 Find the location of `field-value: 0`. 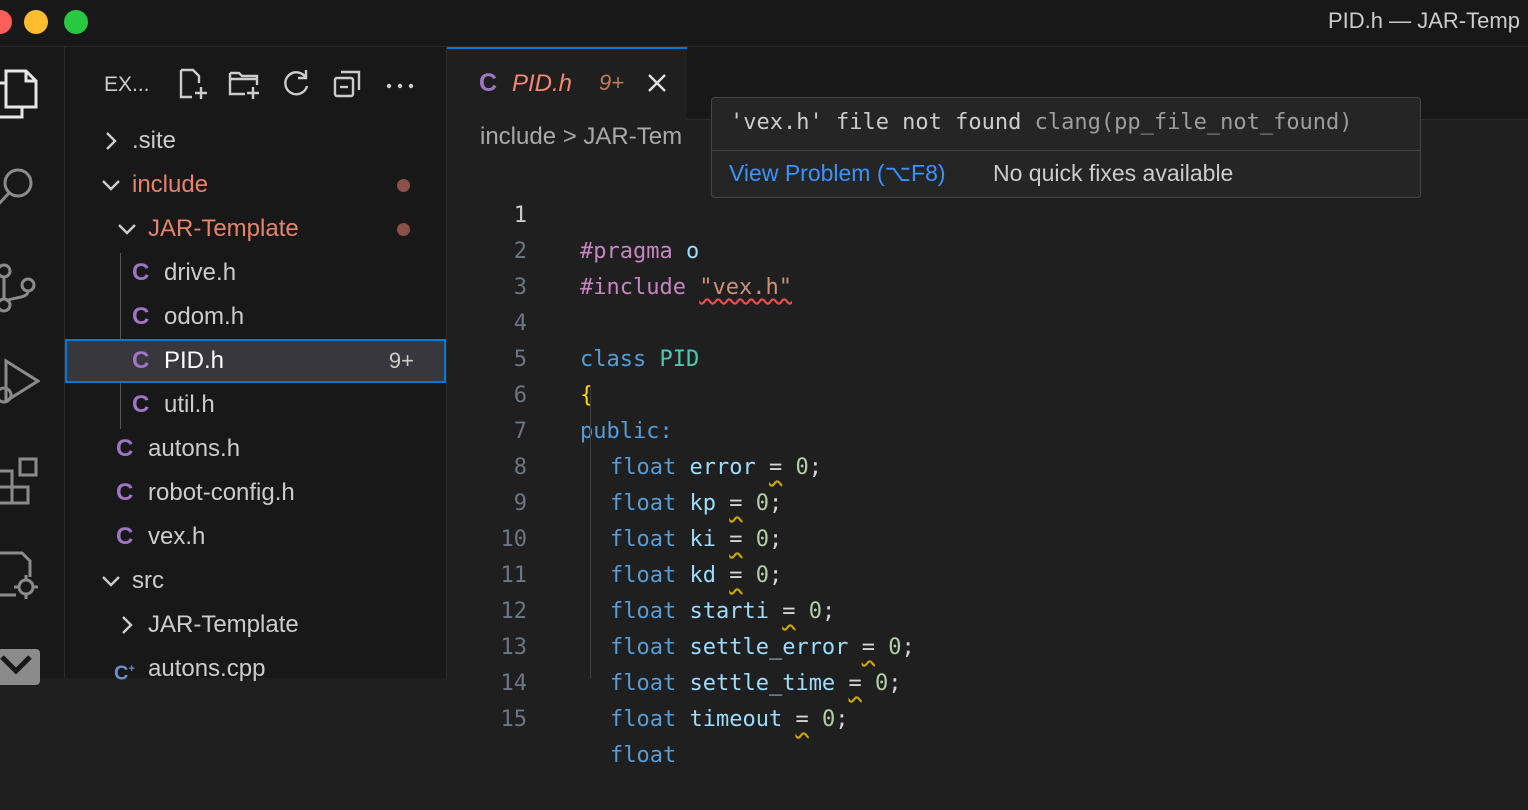

field-value: 0 is located at coordinates (828, 719).